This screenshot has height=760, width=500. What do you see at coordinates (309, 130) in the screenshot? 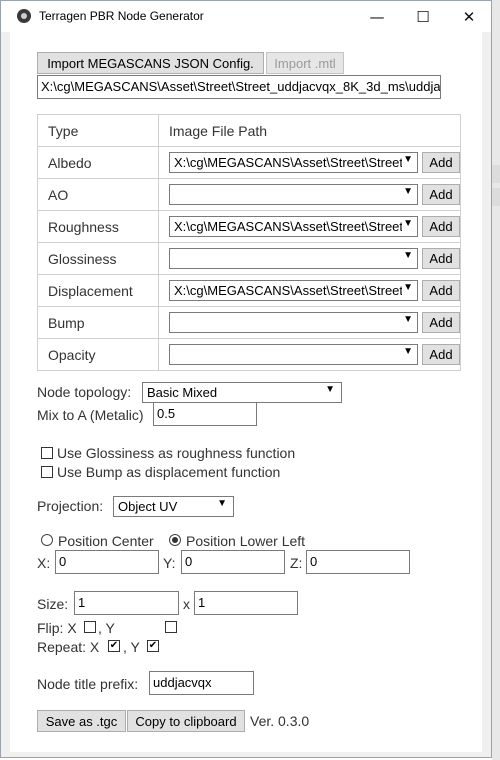
I see `column-header-path: Image File Path` at bounding box center [309, 130].